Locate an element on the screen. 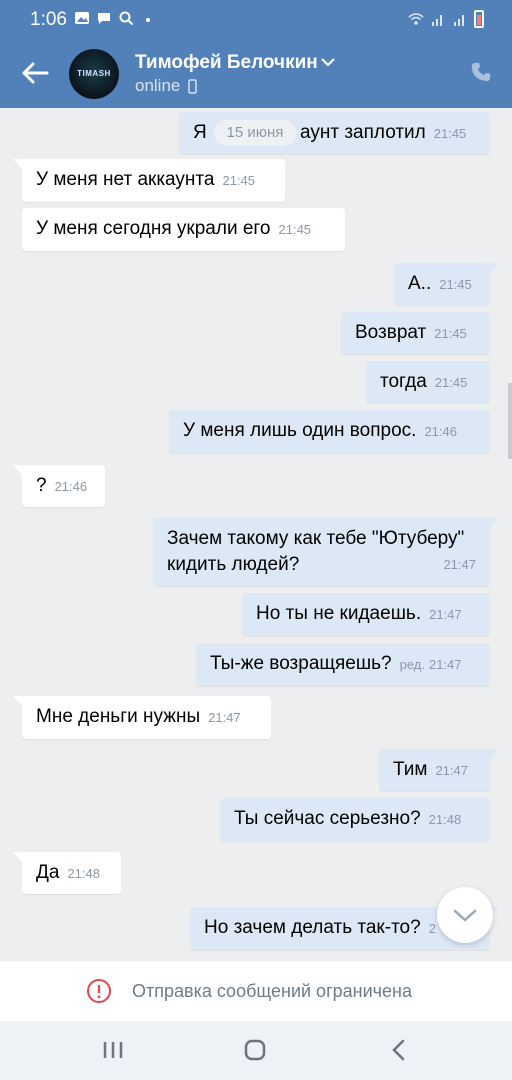 The height and width of the screenshot is (1080, 512). message-text: У меня нет аккаунта is located at coordinates (125, 179).